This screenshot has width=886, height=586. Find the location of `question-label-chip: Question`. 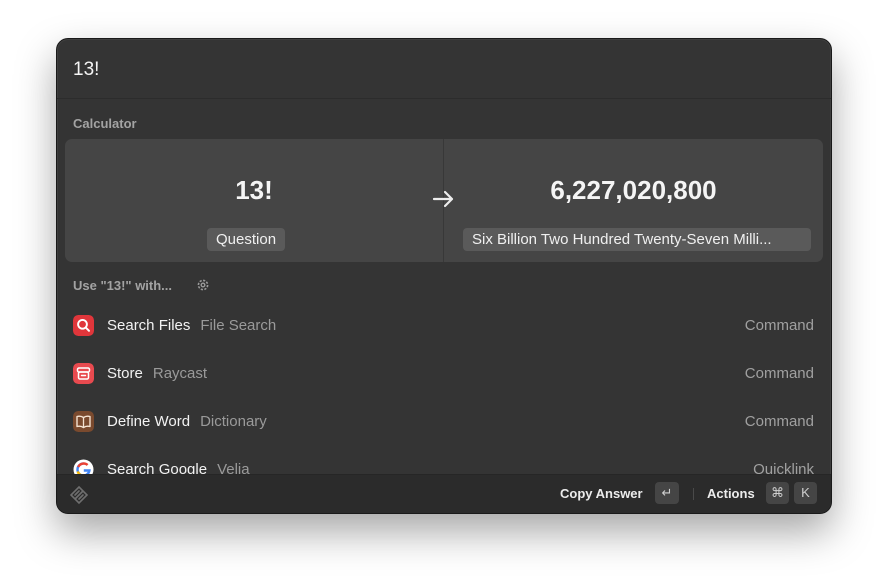

question-label-chip: Question is located at coordinates (246, 239).